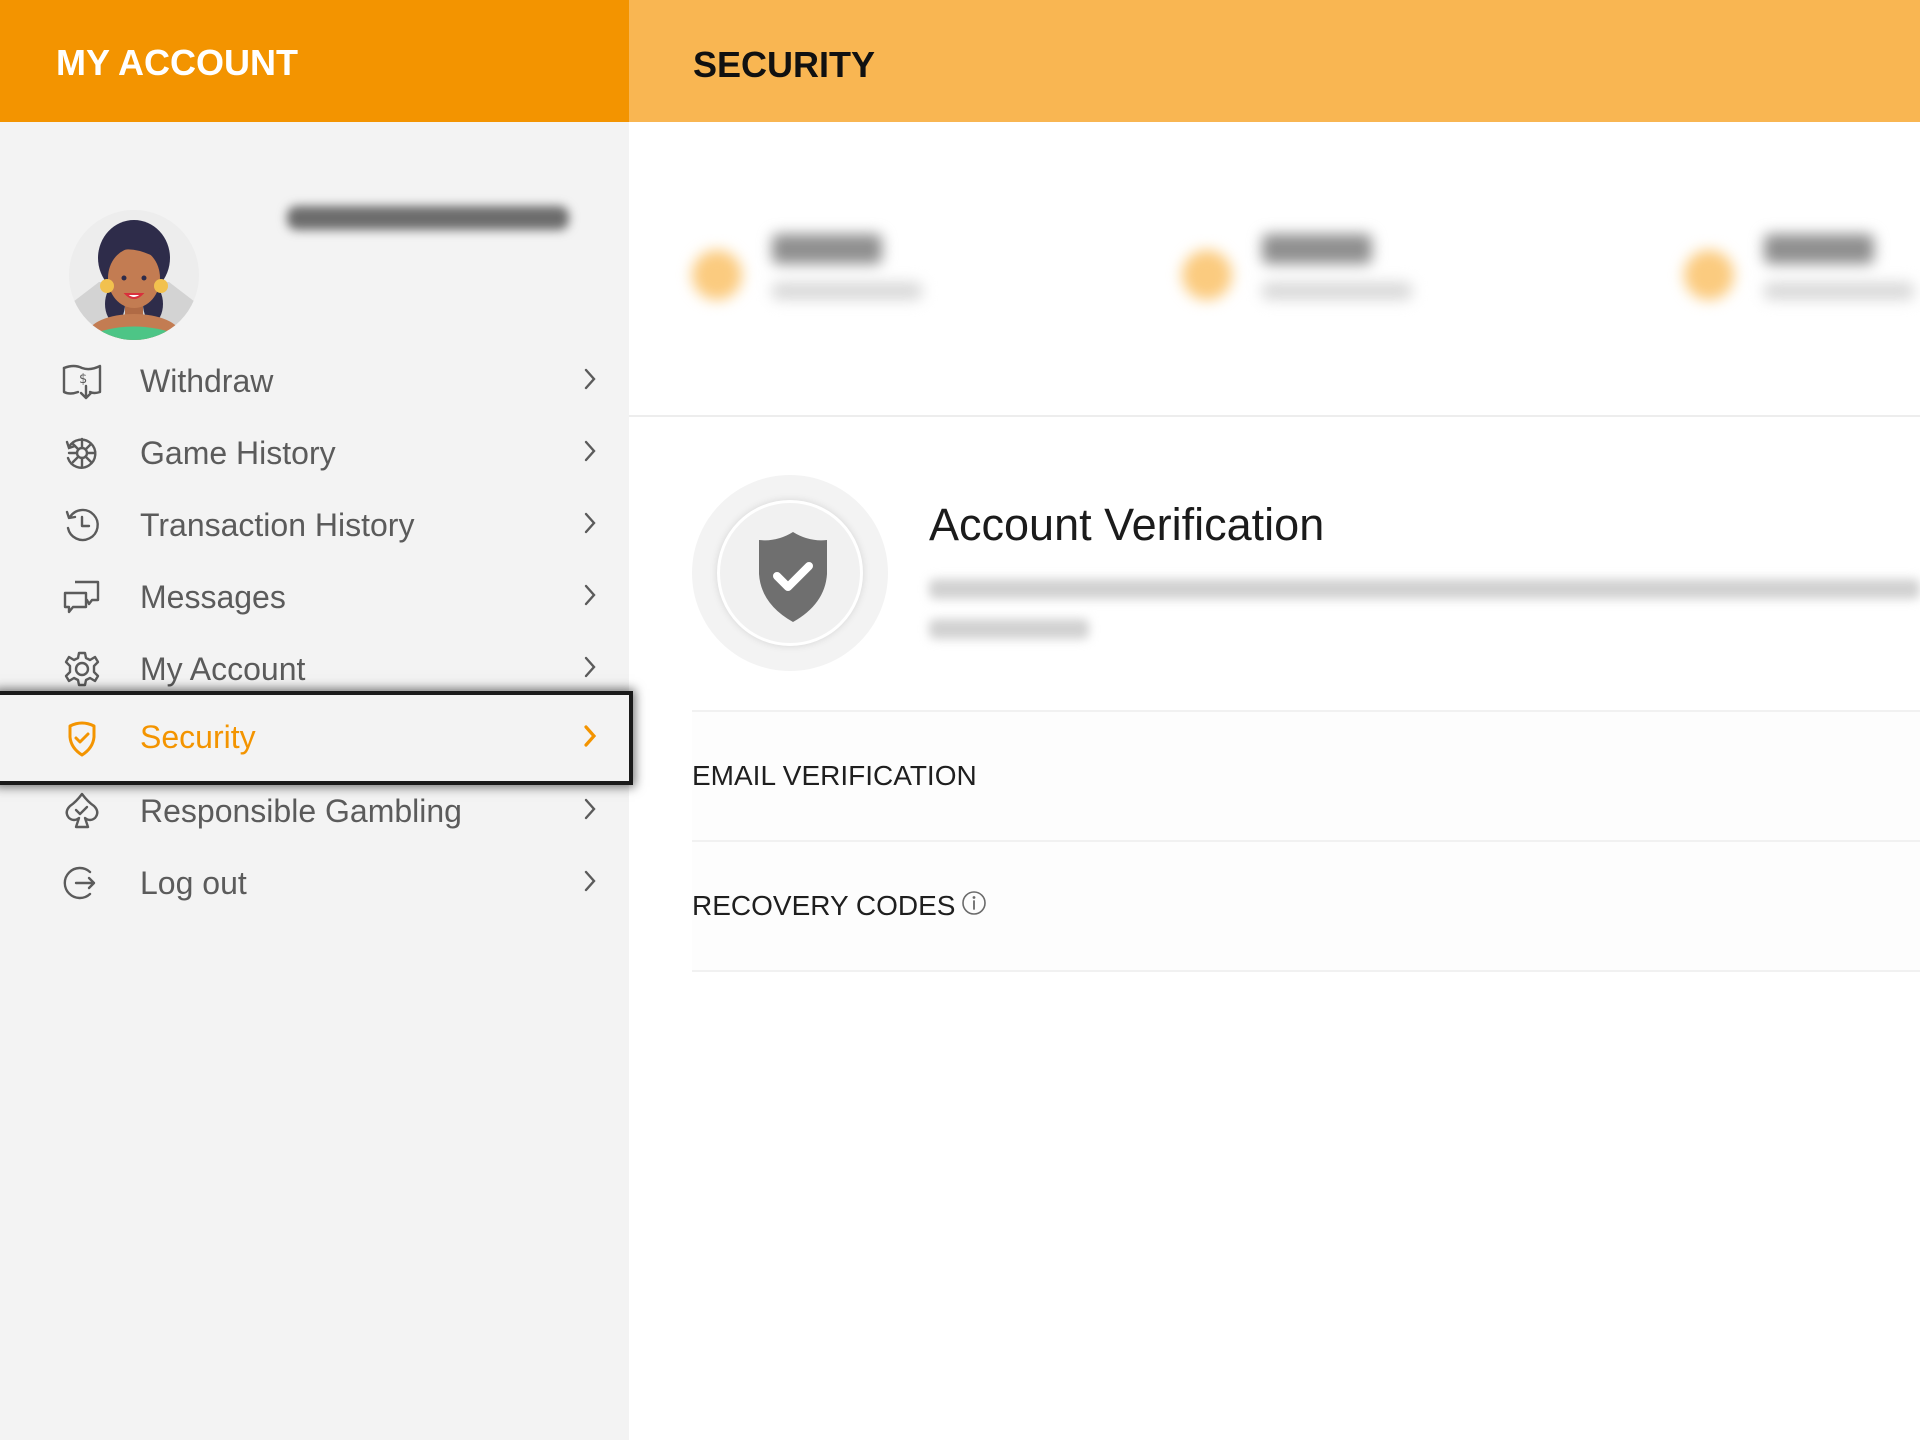 Image resolution: width=1920 pixels, height=1440 pixels. What do you see at coordinates (193, 883) in the screenshot?
I see `sidebar-item-label: Log out` at bounding box center [193, 883].